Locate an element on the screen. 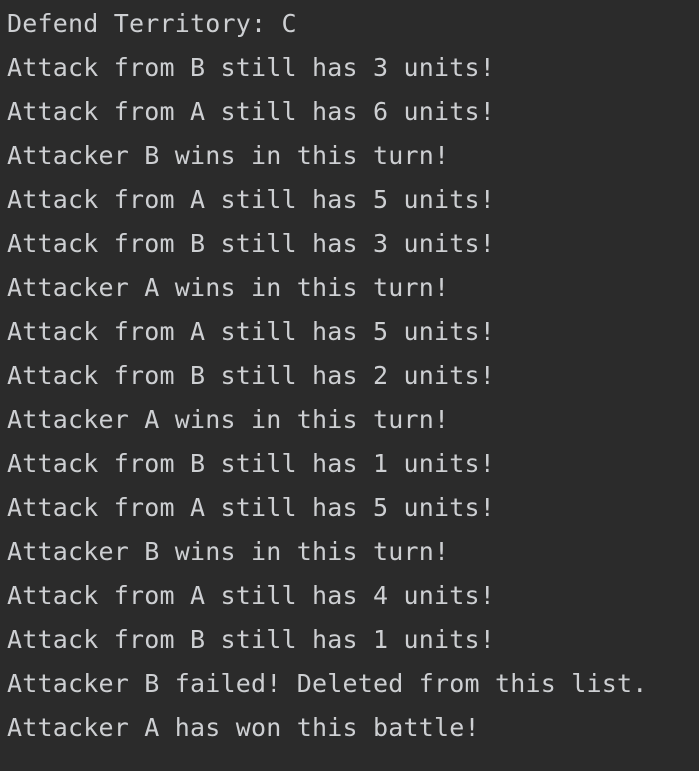 The height and width of the screenshot is (771, 699). console-line: Attack from A still has 6 units! is located at coordinates (251, 111).